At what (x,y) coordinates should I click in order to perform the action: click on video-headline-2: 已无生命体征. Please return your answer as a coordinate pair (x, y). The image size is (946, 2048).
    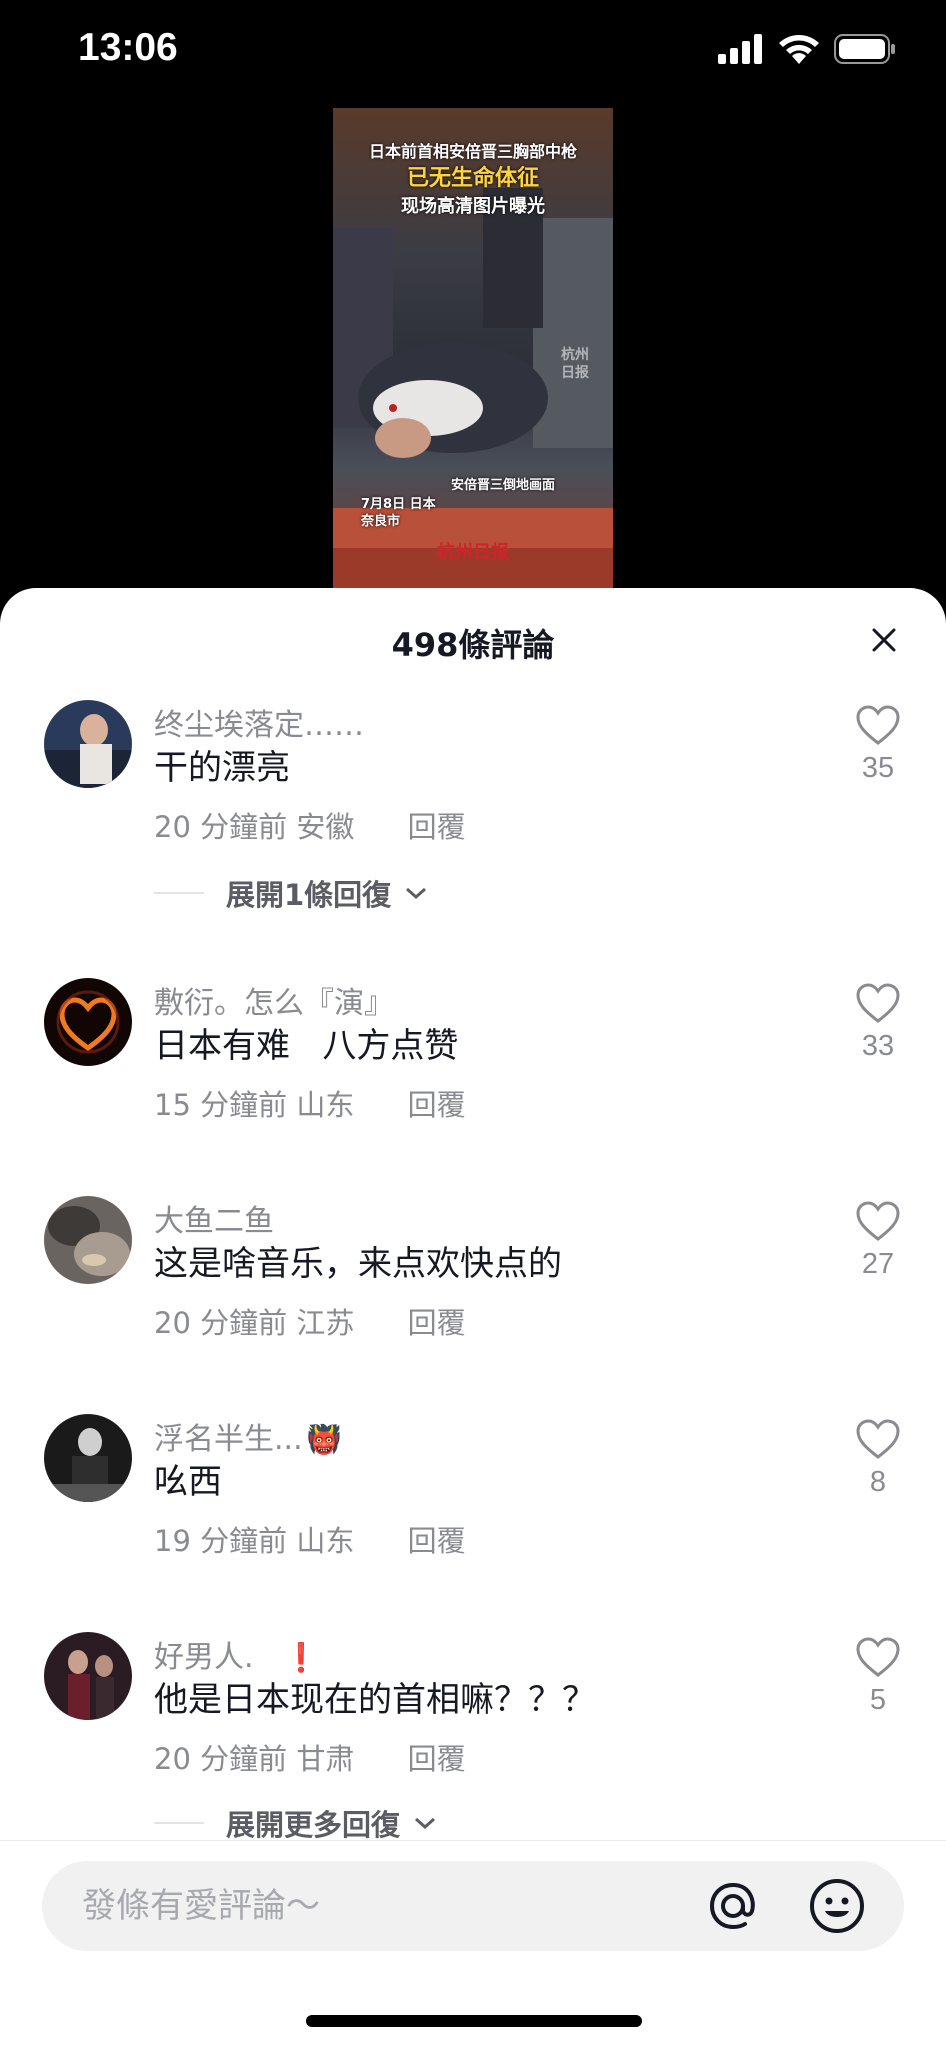
    Looking at the image, I should click on (472, 178).